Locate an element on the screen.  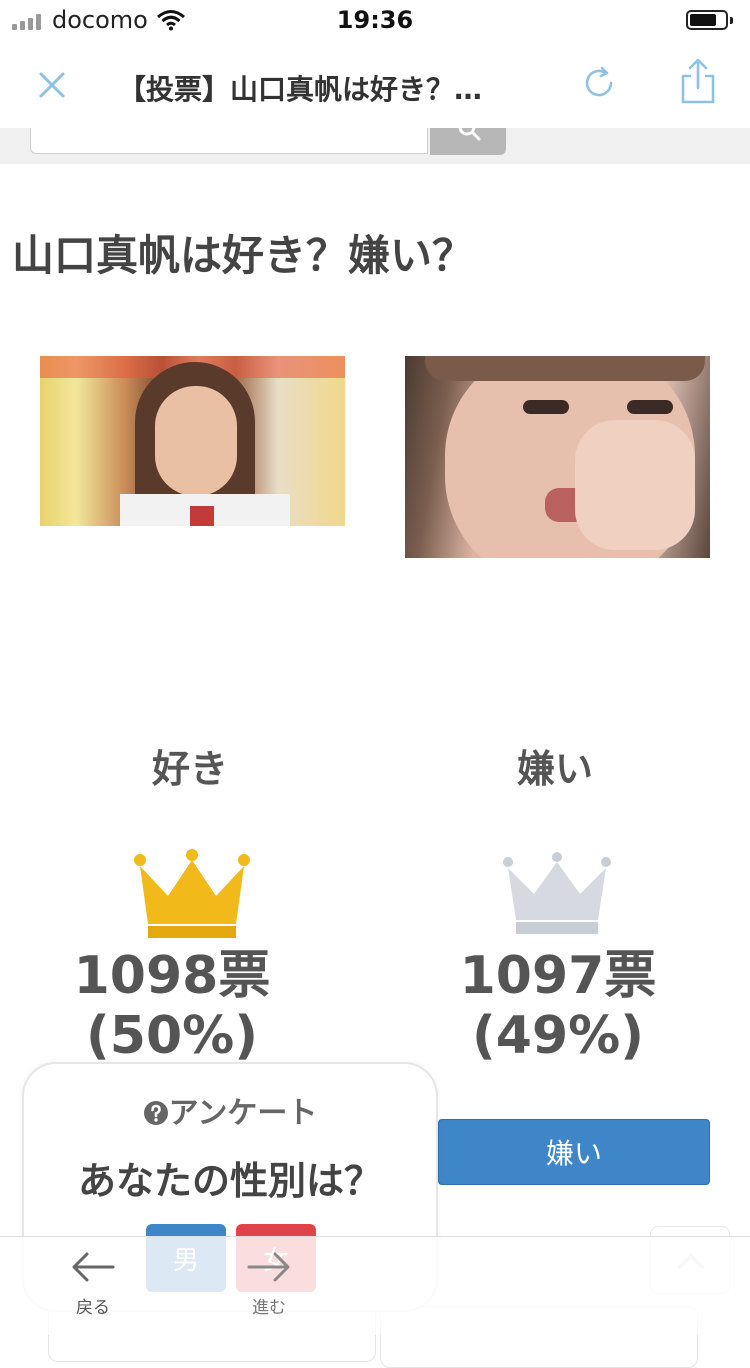
votes-dislike: 1097票 (49%) is located at coordinates (558, 1006).